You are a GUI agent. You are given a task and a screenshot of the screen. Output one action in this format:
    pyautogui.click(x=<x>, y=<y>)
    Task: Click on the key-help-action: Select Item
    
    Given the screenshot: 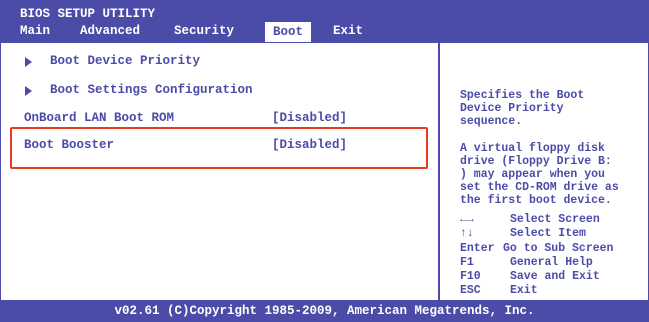 What is the action you would take?
    pyautogui.click(x=548, y=233)
    